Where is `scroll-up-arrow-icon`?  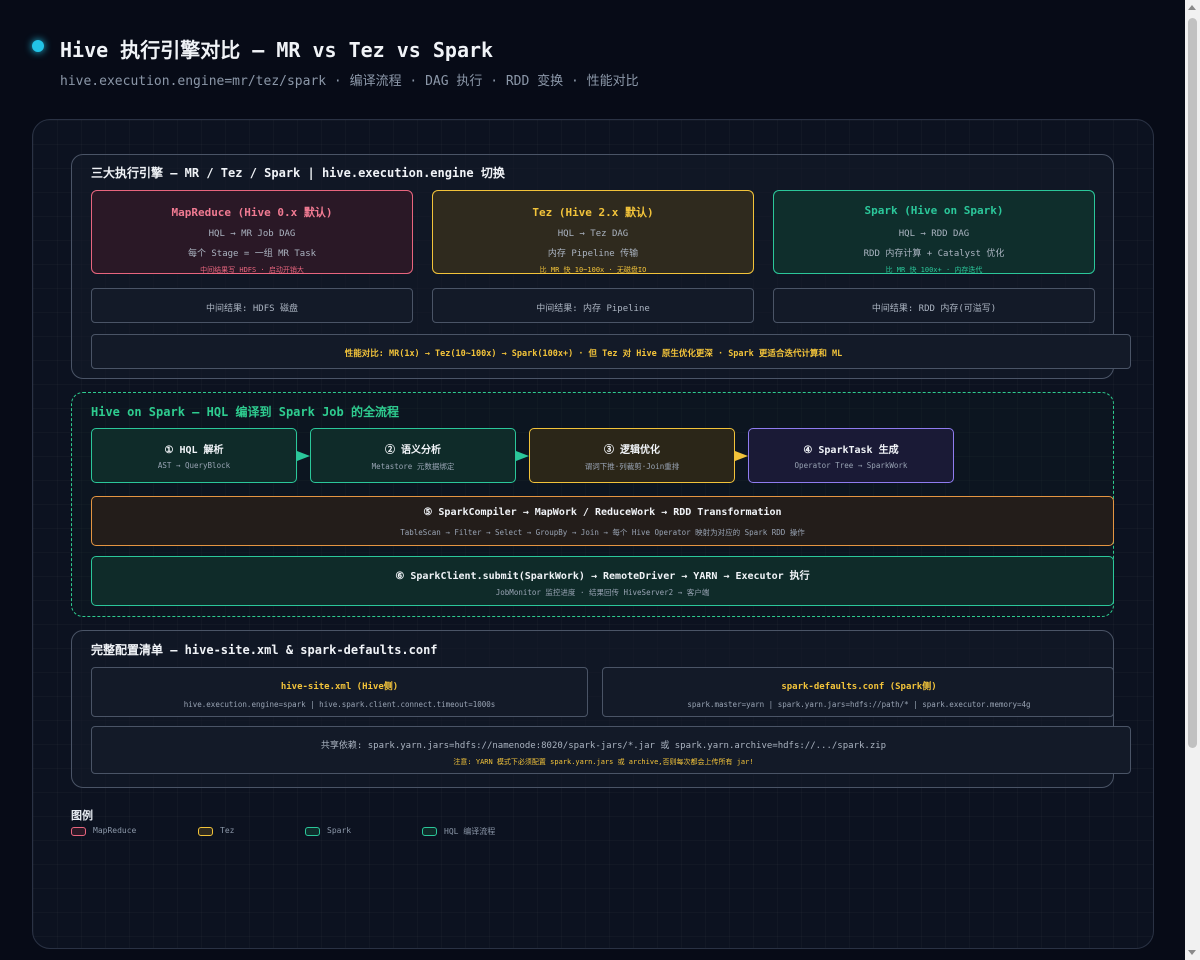
scroll-up-arrow-icon is located at coordinates (1192, 7).